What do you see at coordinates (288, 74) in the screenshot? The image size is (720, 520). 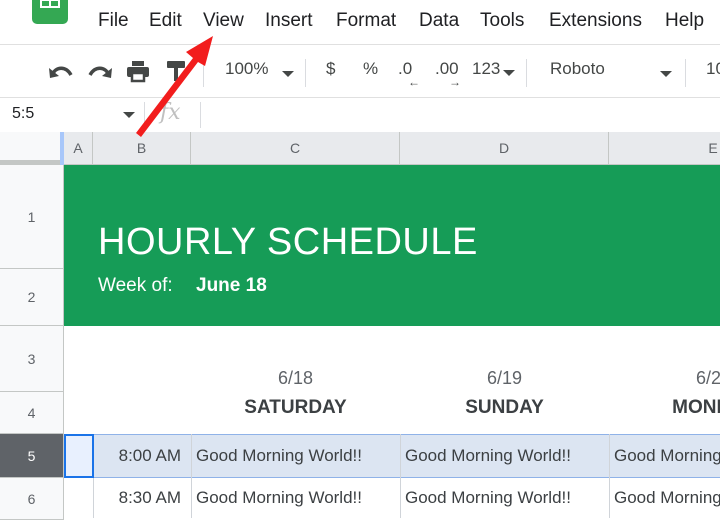 I see `zoom-caret-icon` at bounding box center [288, 74].